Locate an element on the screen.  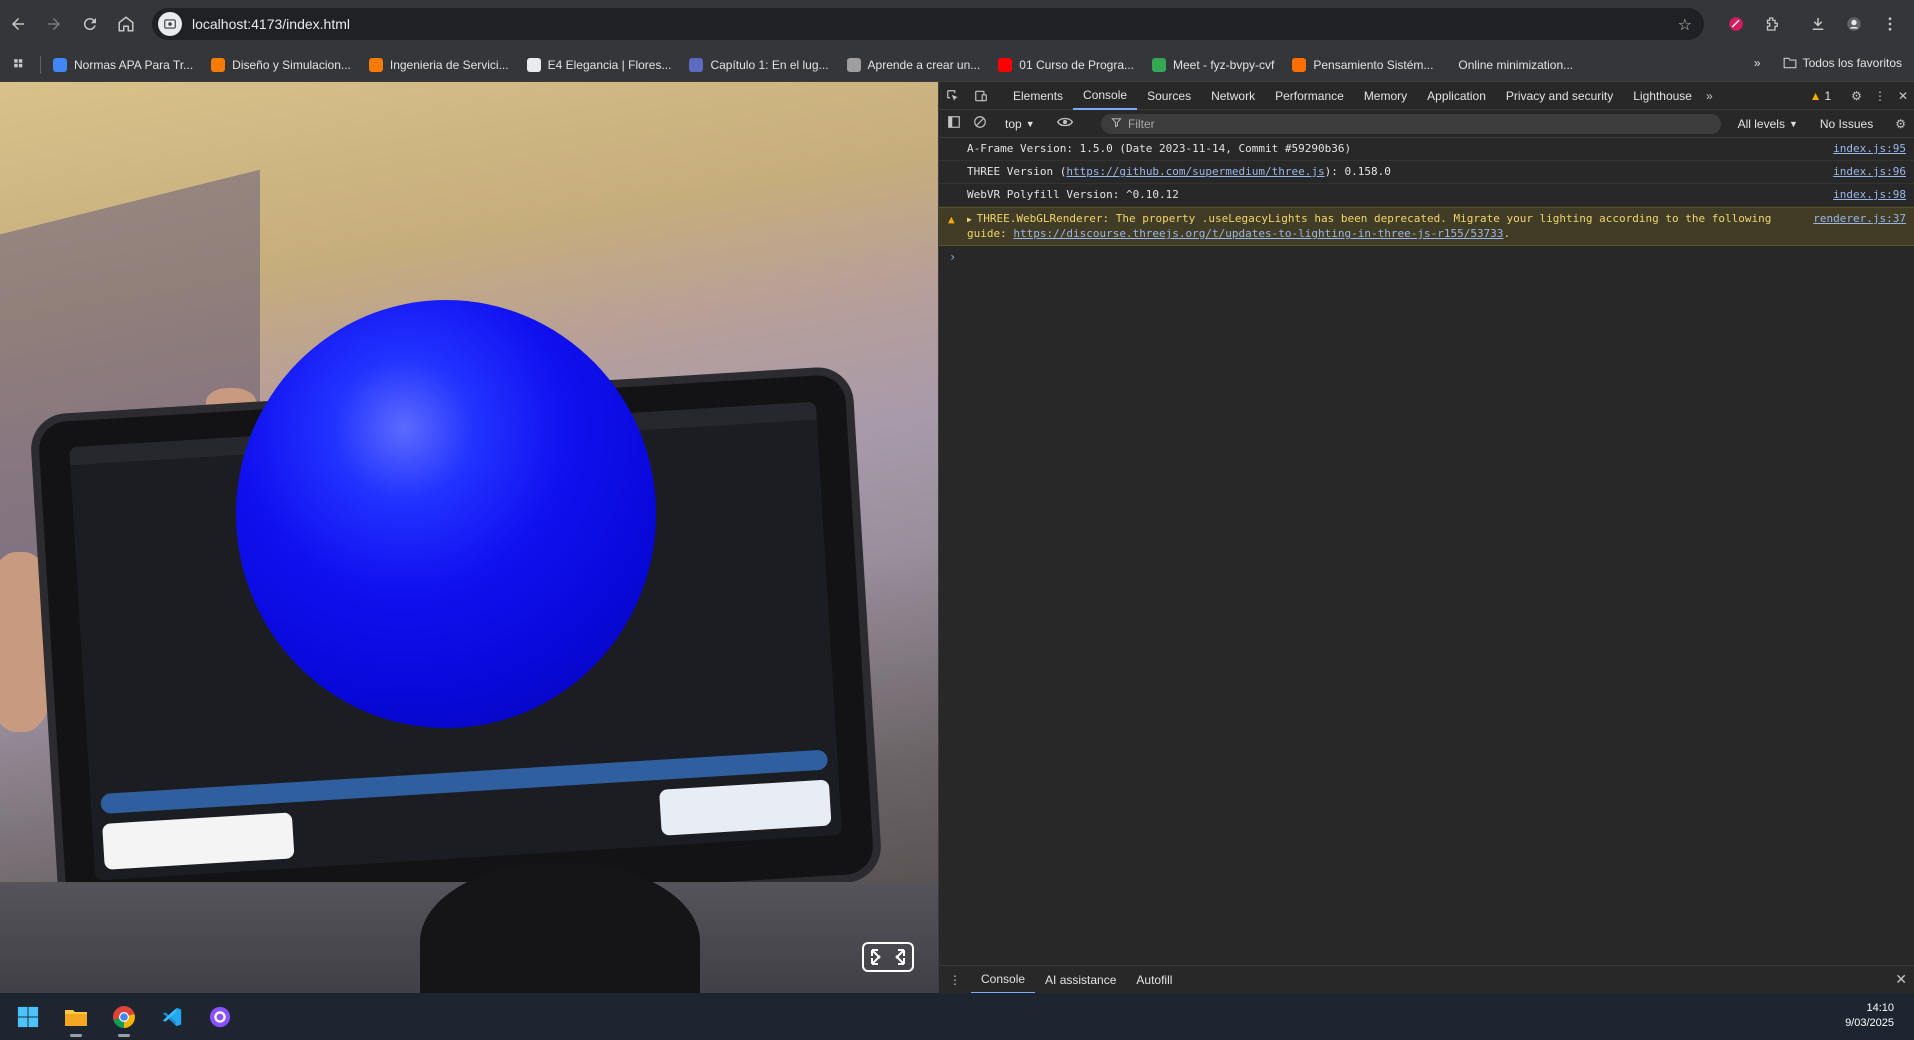
folder-icon is located at coordinates (1790, 63).